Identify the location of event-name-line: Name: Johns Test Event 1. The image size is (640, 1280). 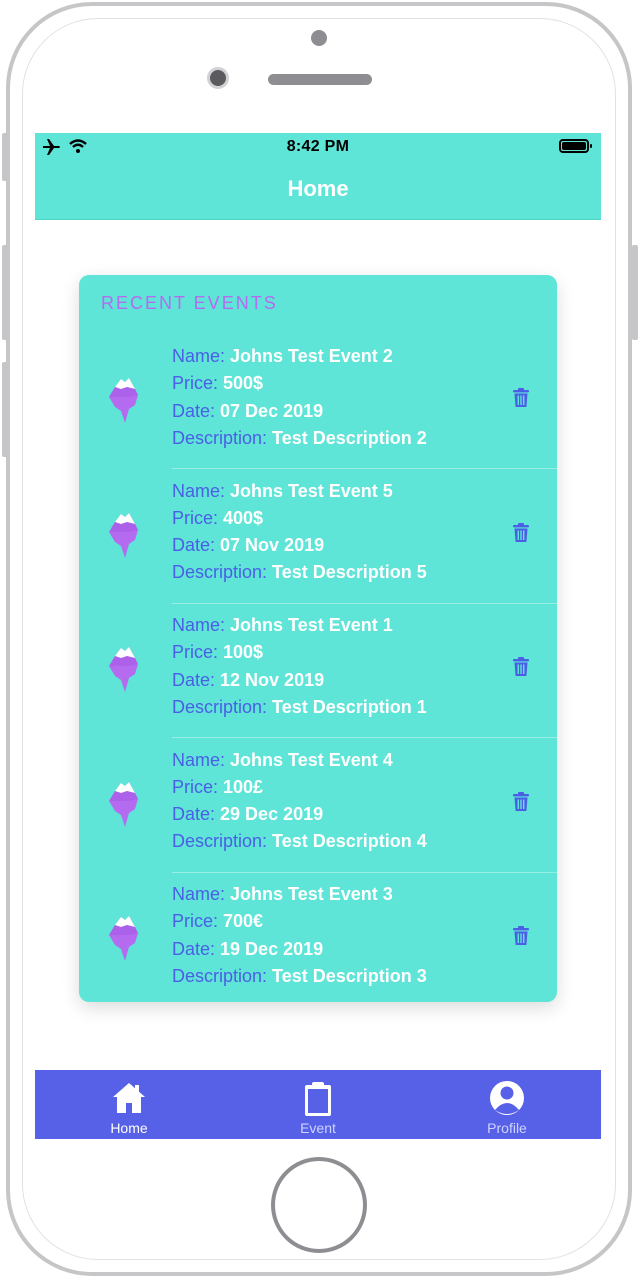
(342, 625).